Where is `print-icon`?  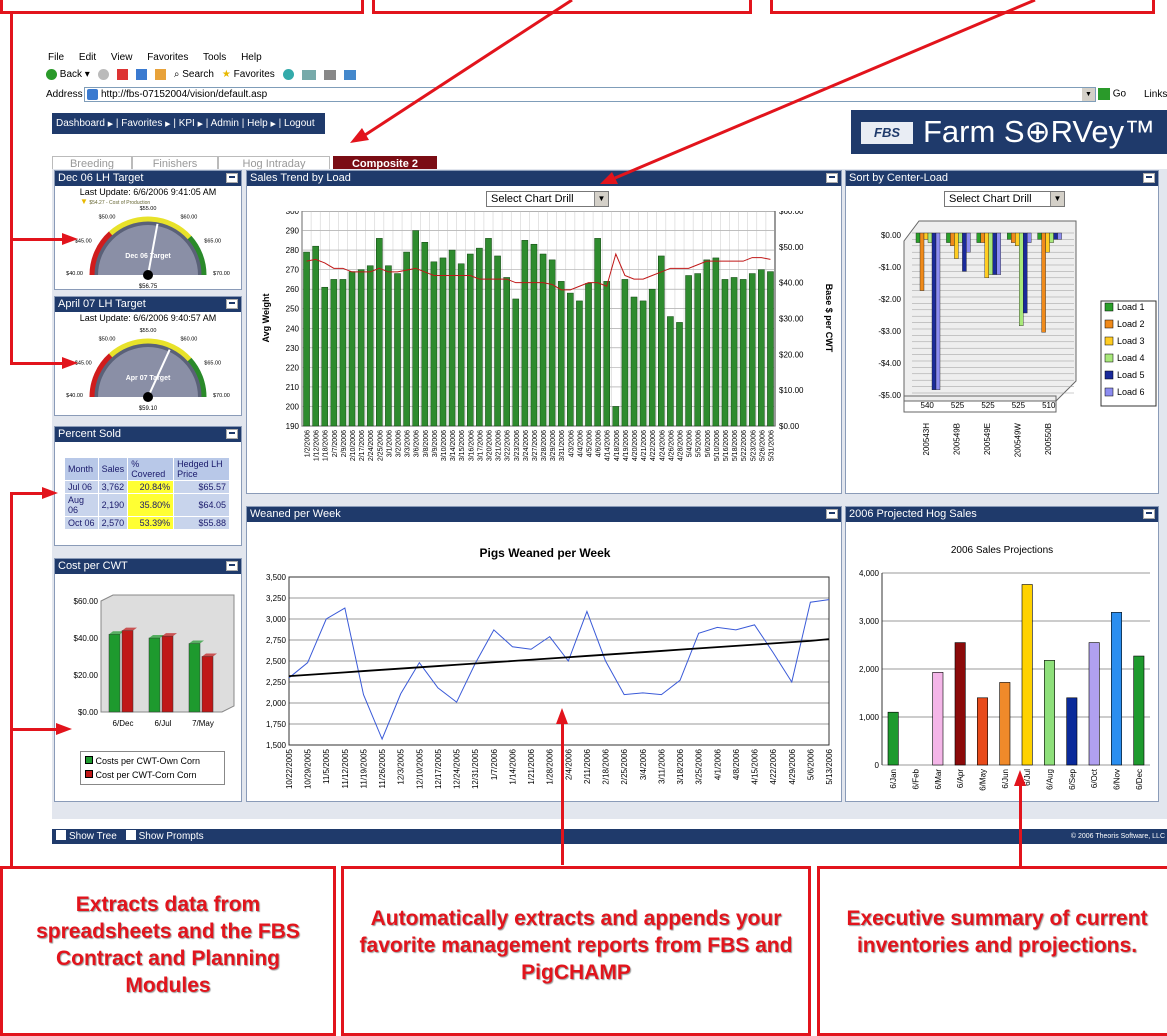 print-icon is located at coordinates (329, 74).